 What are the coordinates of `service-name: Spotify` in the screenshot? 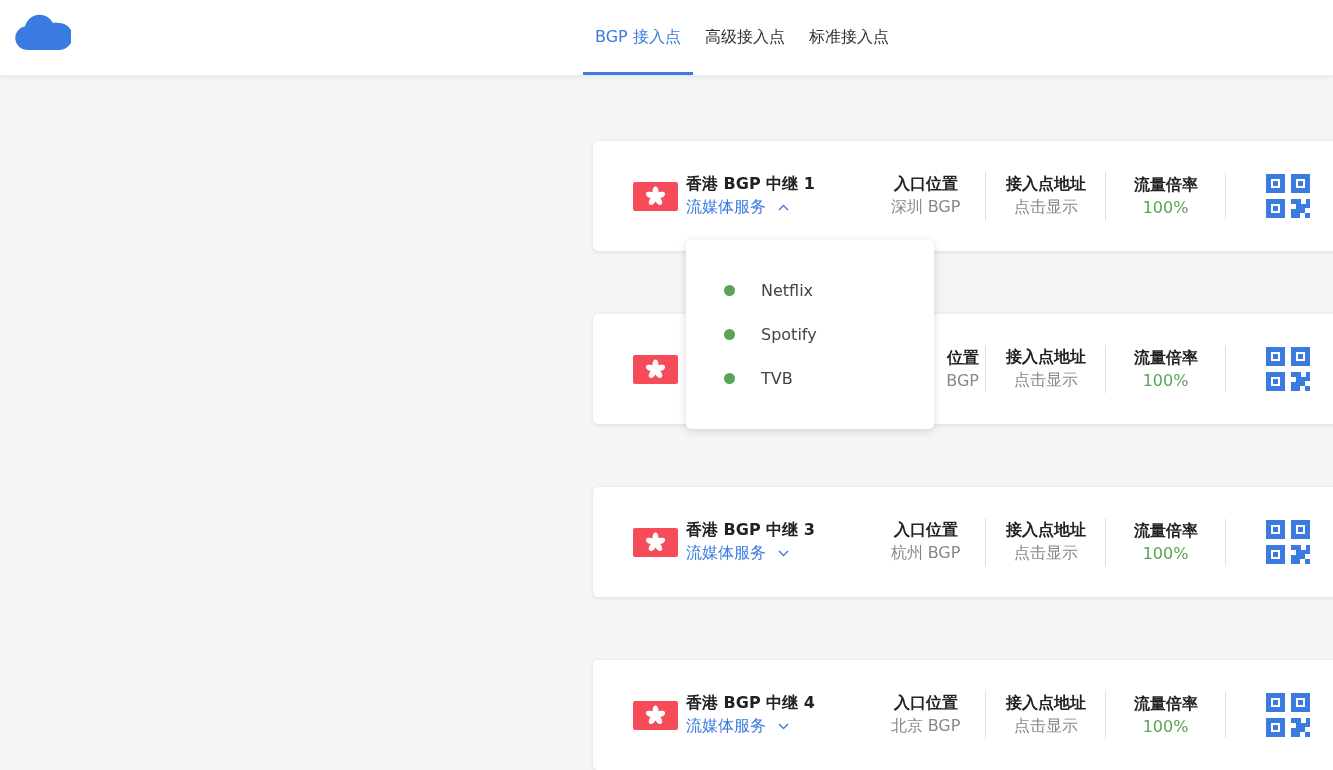 It's located at (789, 334).